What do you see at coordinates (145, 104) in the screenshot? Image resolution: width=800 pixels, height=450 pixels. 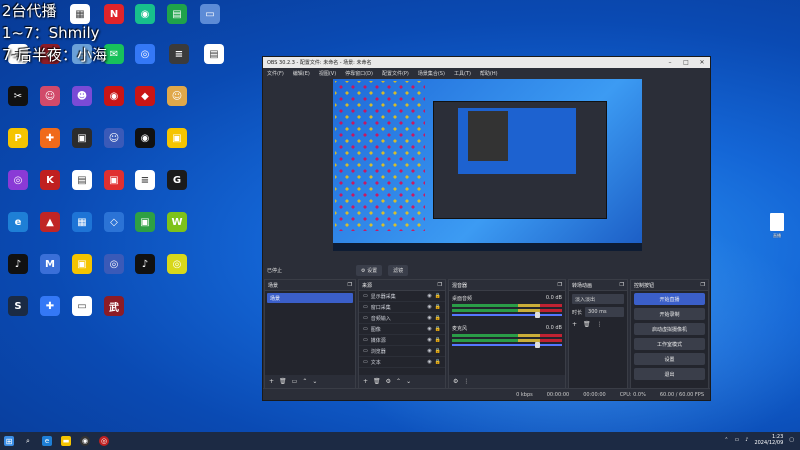 I see `desktop-icon: ◆` at bounding box center [145, 104].